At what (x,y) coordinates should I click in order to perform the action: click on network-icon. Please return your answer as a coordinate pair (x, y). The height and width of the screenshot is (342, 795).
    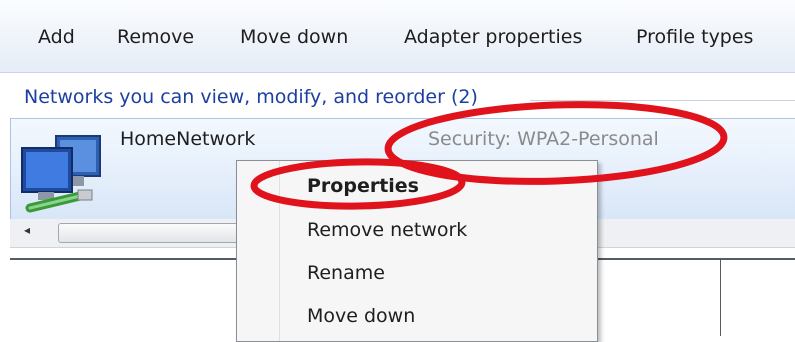
    Looking at the image, I should click on (61, 174).